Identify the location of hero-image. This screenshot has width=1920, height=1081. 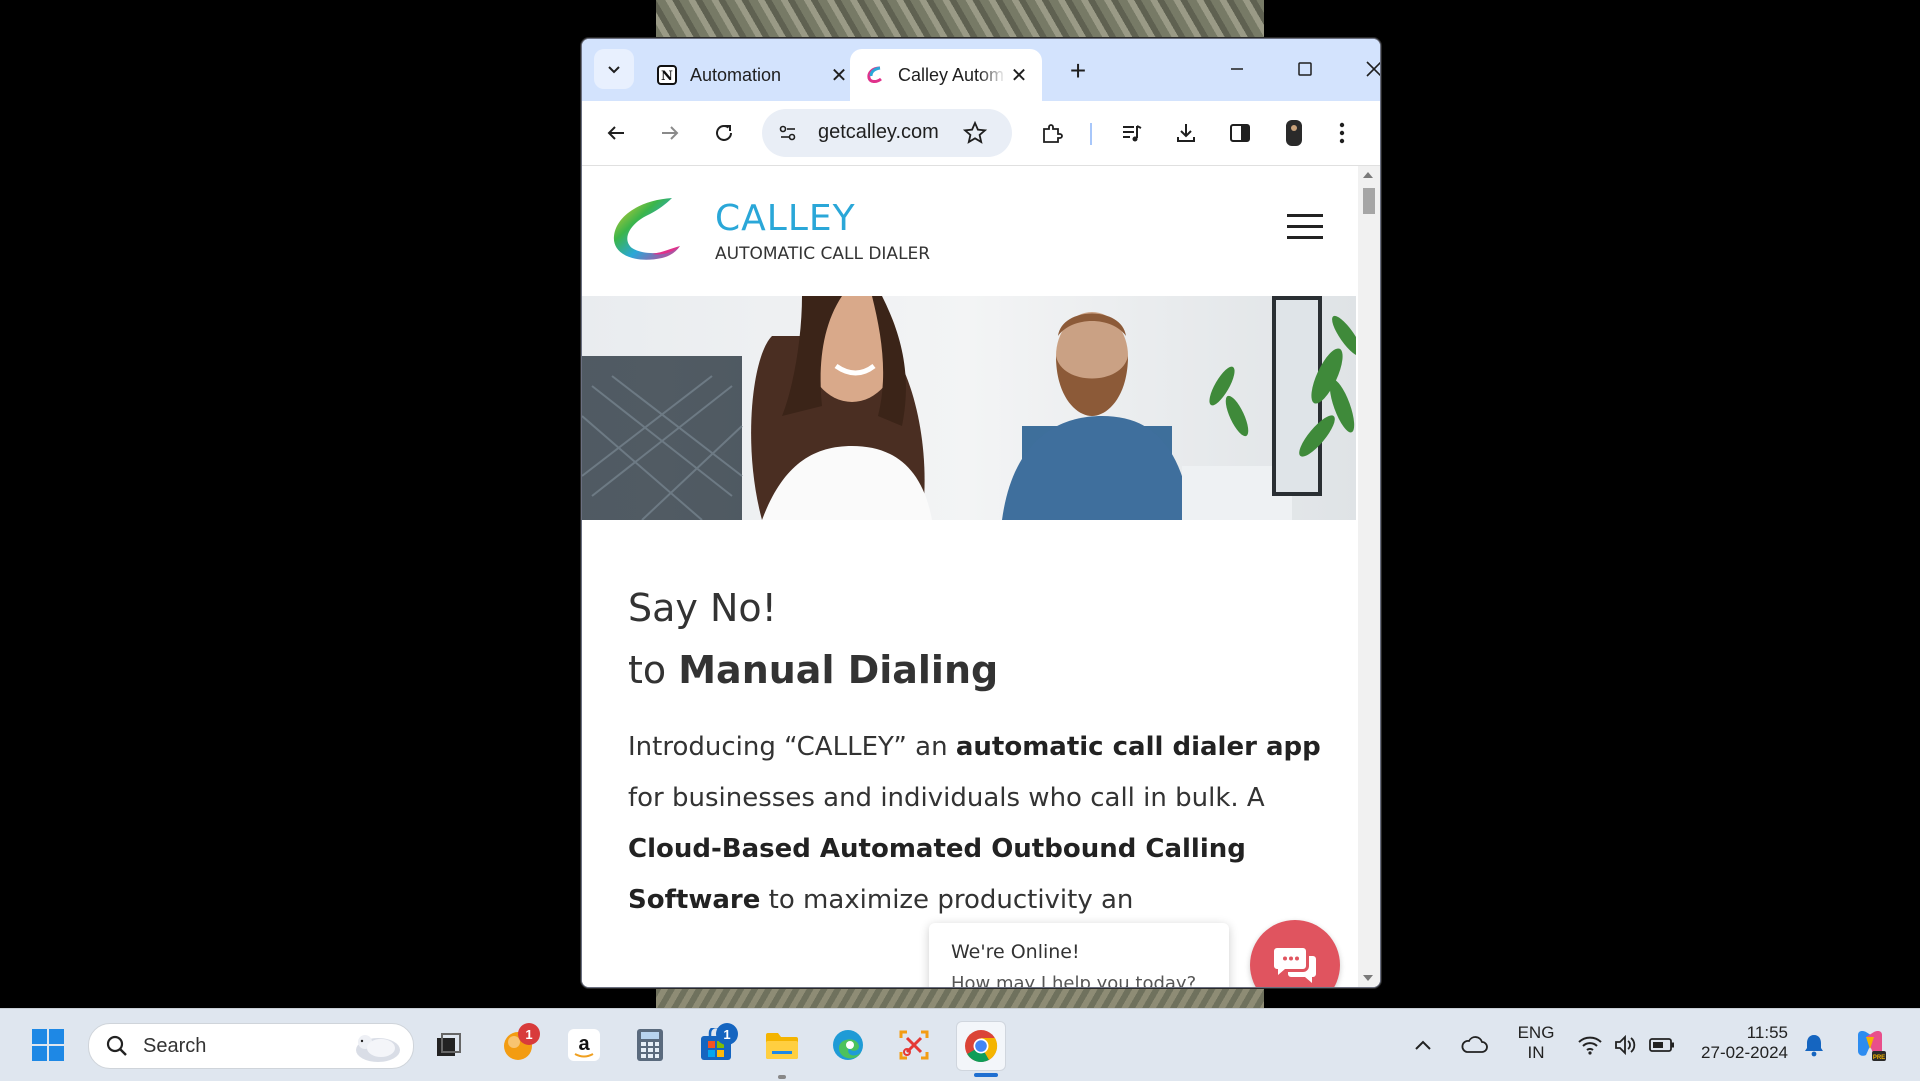
(969, 408).